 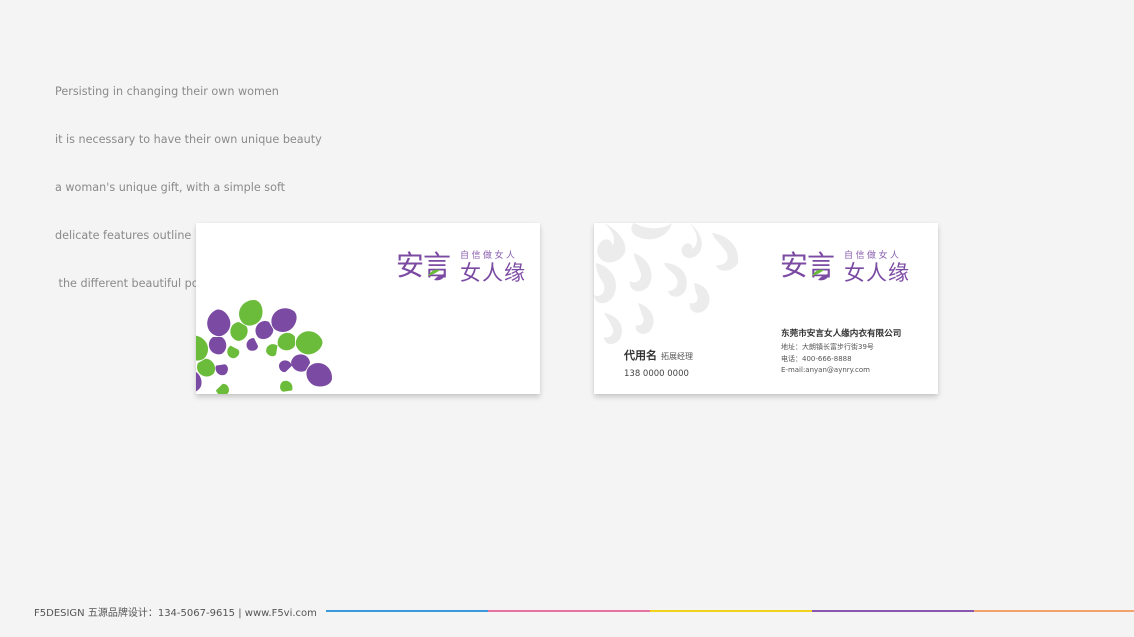 What do you see at coordinates (167, 91) in the screenshot?
I see `intro-line-1: Persisting in changing their own women` at bounding box center [167, 91].